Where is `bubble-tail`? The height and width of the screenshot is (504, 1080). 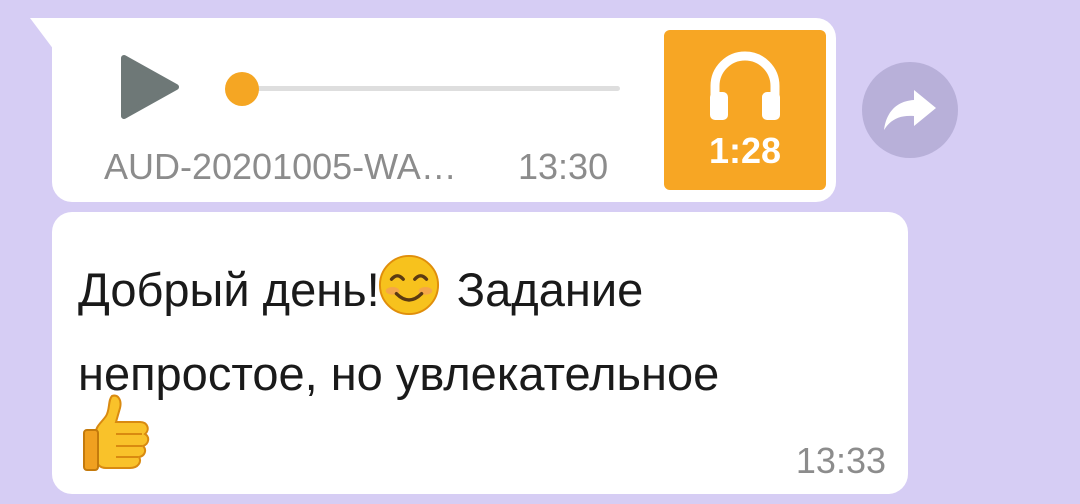
bubble-tail is located at coordinates (42, 34).